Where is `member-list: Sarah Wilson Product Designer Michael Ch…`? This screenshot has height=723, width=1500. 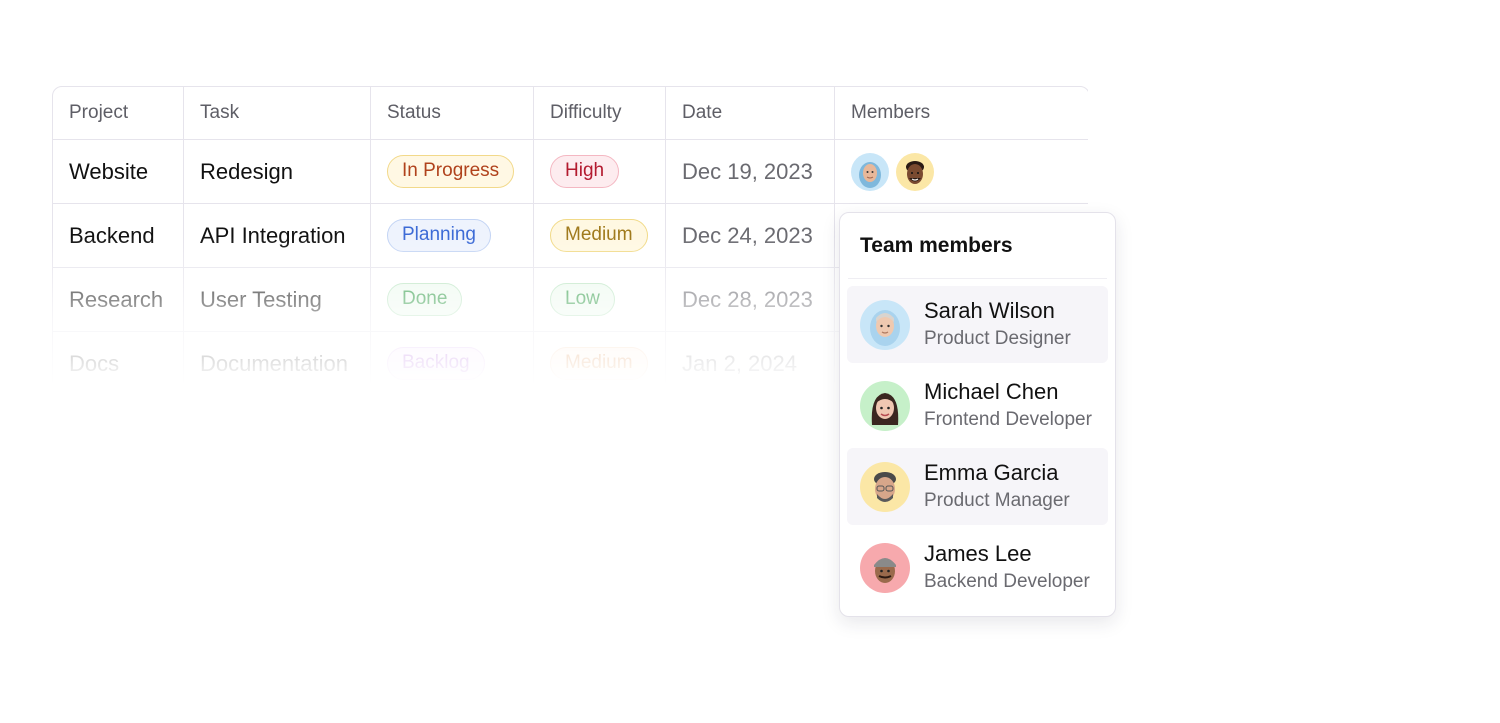 member-list: Sarah Wilson Product Designer Michael Ch… is located at coordinates (977, 442).